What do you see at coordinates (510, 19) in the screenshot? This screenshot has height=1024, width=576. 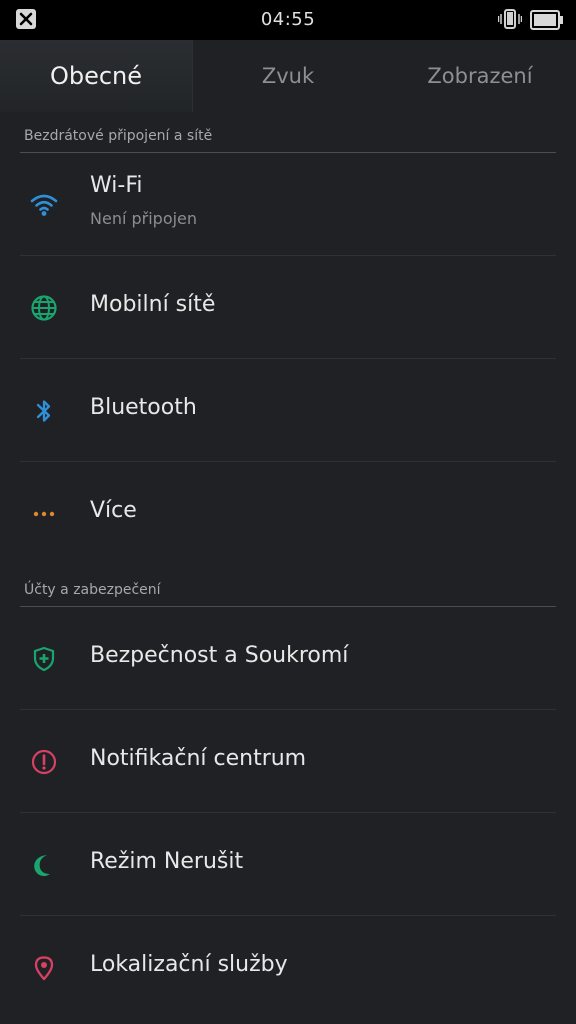 I see `vibrate-icon` at bounding box center [510, 19].